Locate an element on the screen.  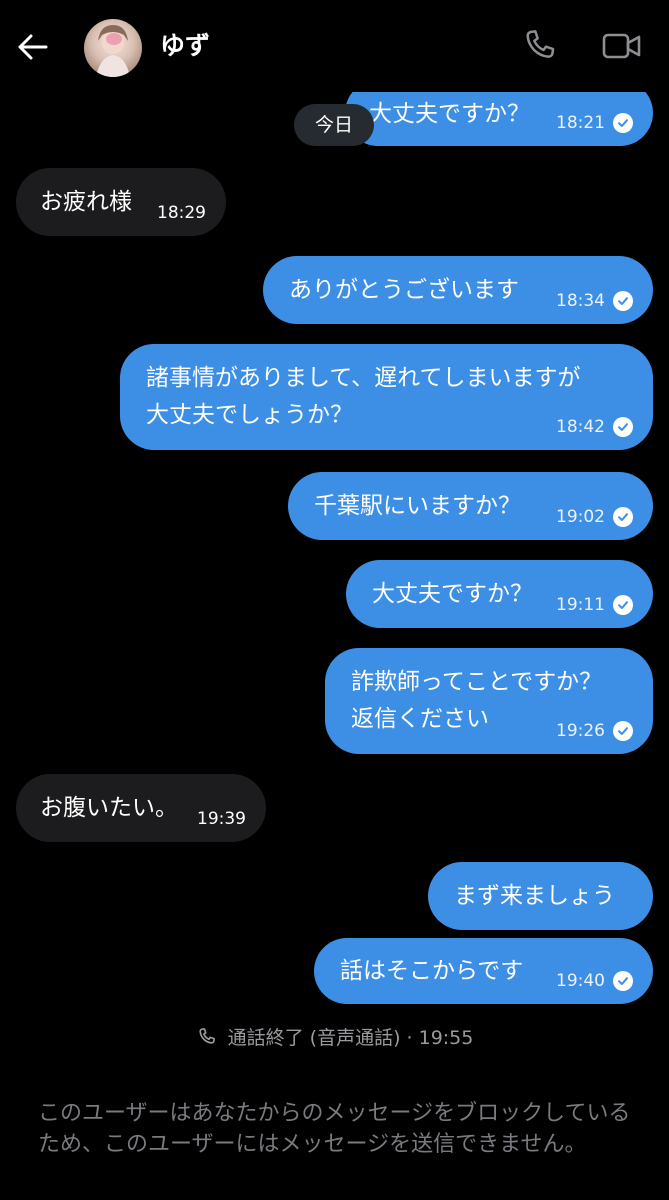
back-arrow-icon is located at coordinates (33, 47).